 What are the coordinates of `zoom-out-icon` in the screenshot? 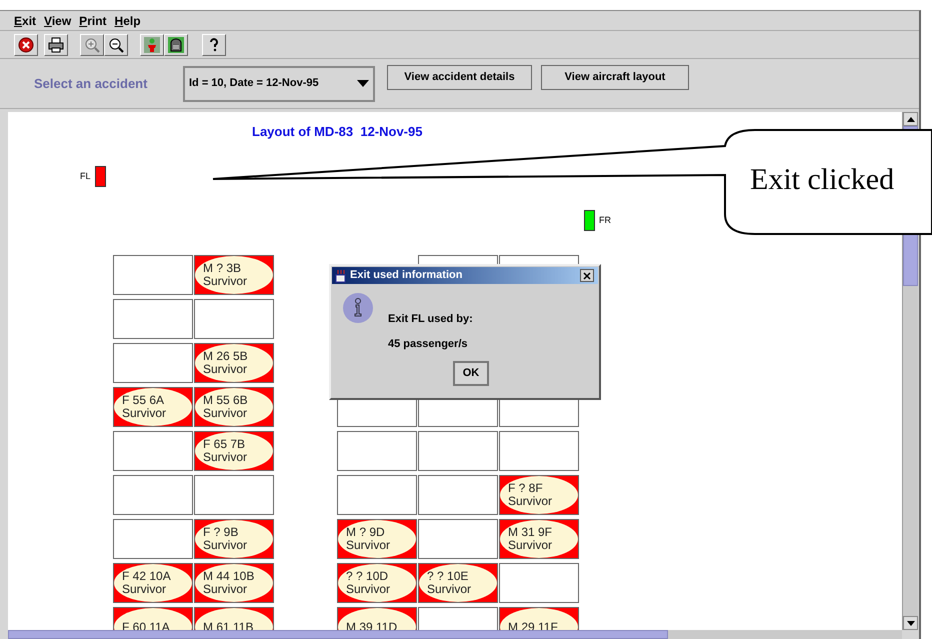 It's located at (116, 44).